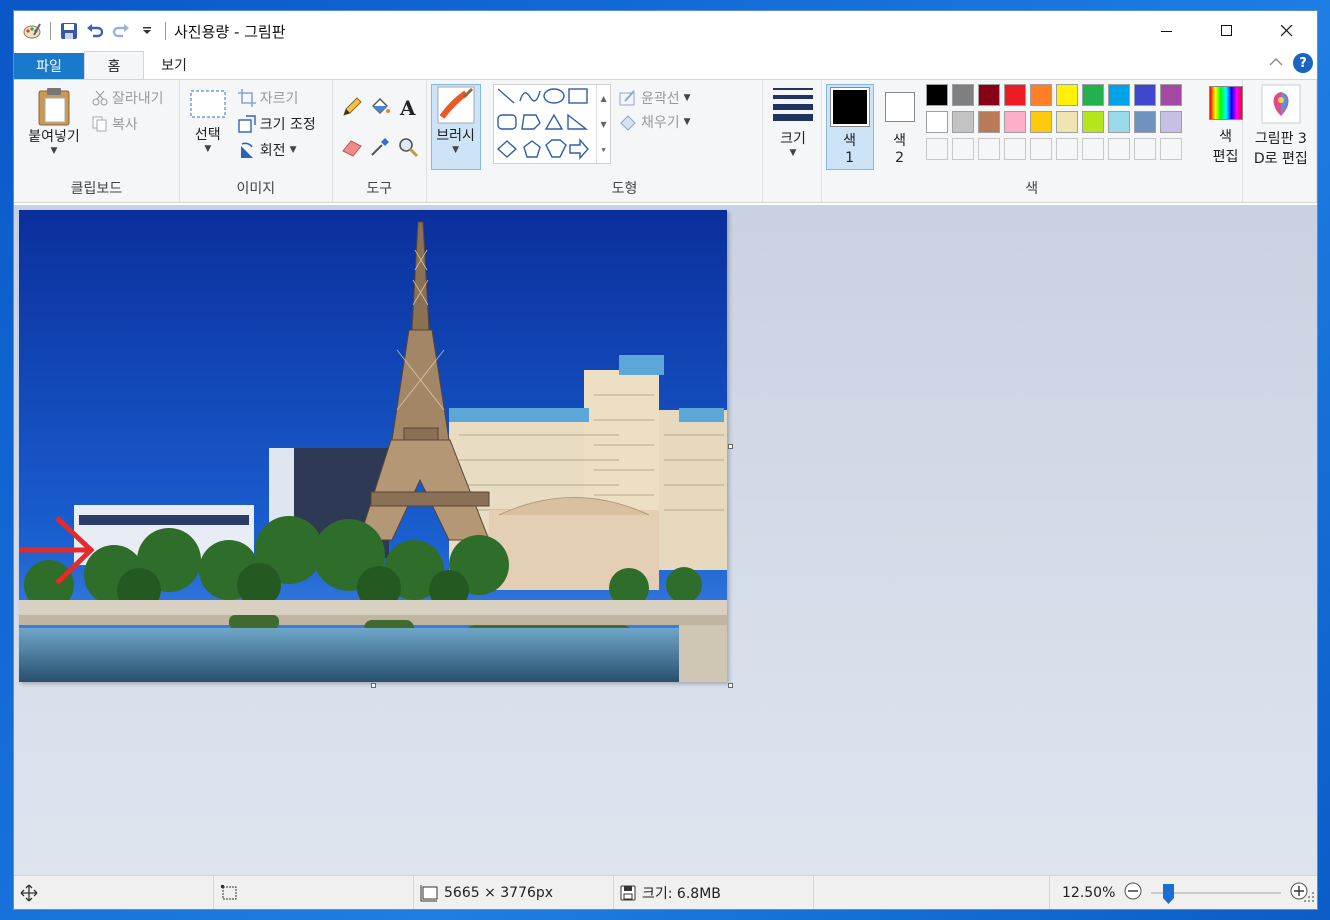  Describe the element at coordinates (383, 109) in the screenshot. I see `fill-bucket-icon` at that location.